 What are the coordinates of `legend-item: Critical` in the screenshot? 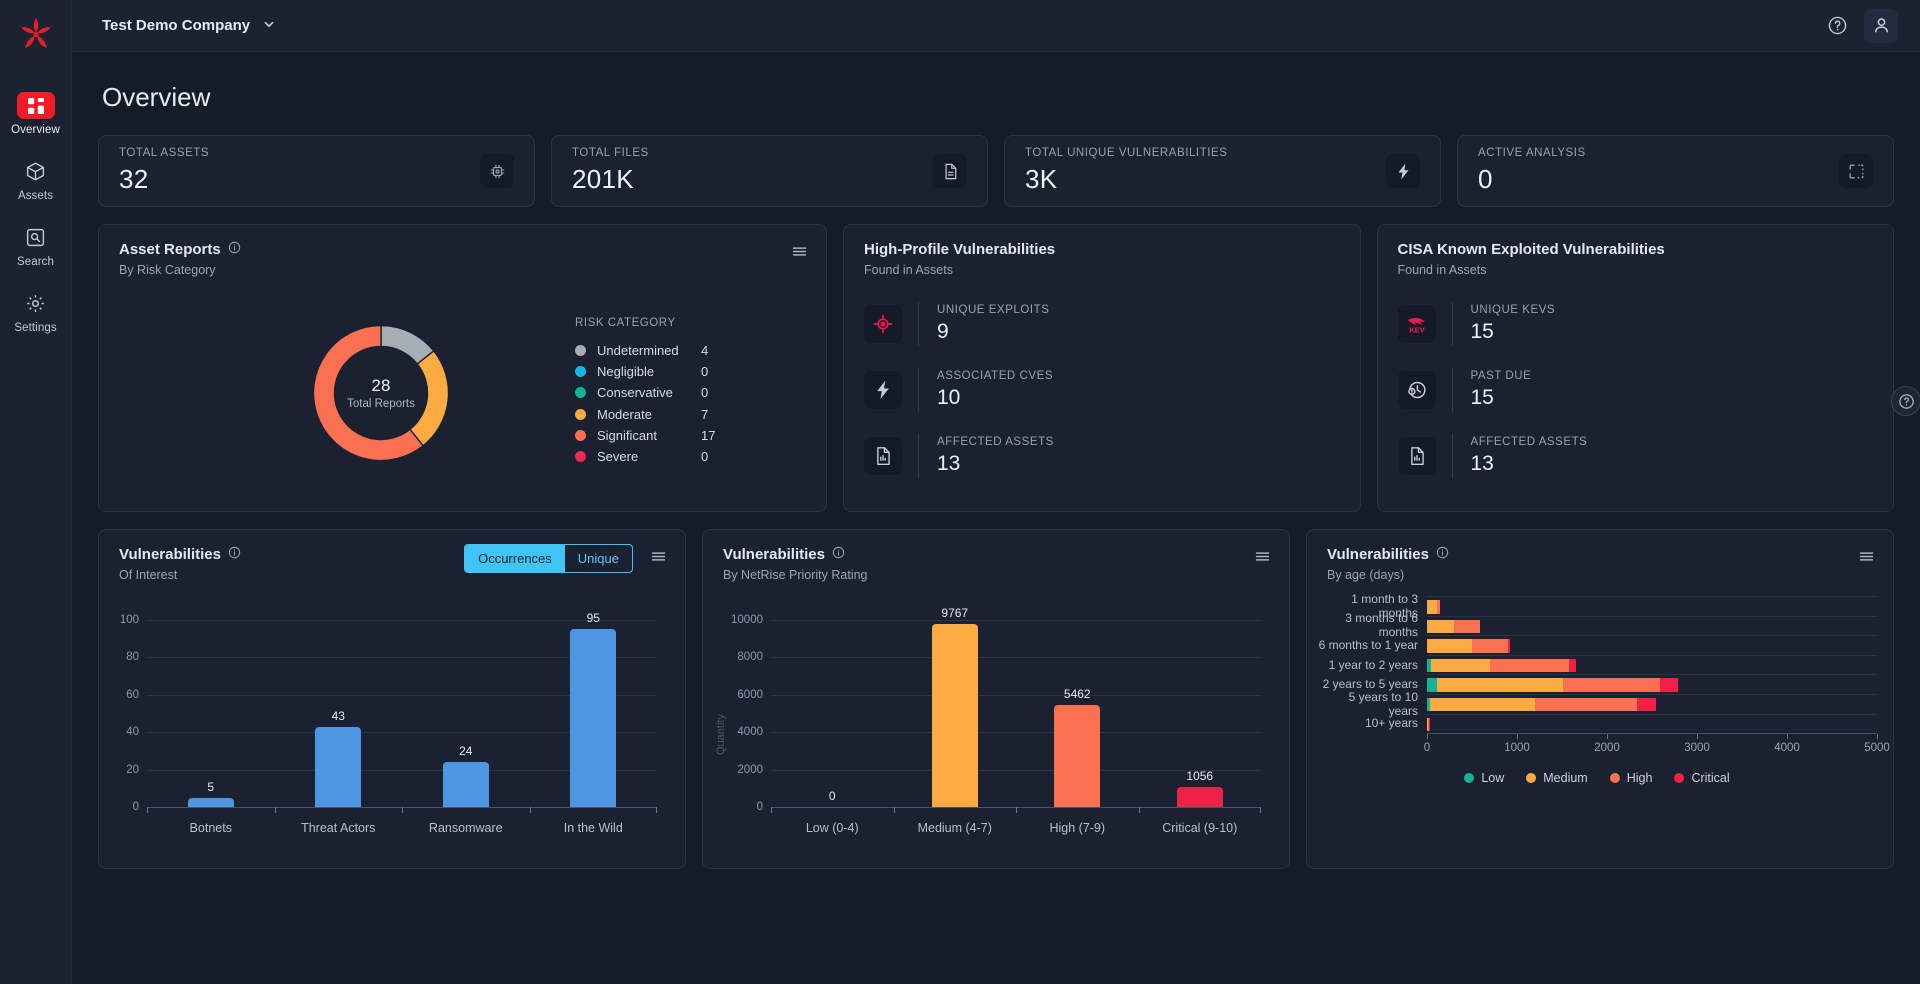 It's located at (1702, 778).